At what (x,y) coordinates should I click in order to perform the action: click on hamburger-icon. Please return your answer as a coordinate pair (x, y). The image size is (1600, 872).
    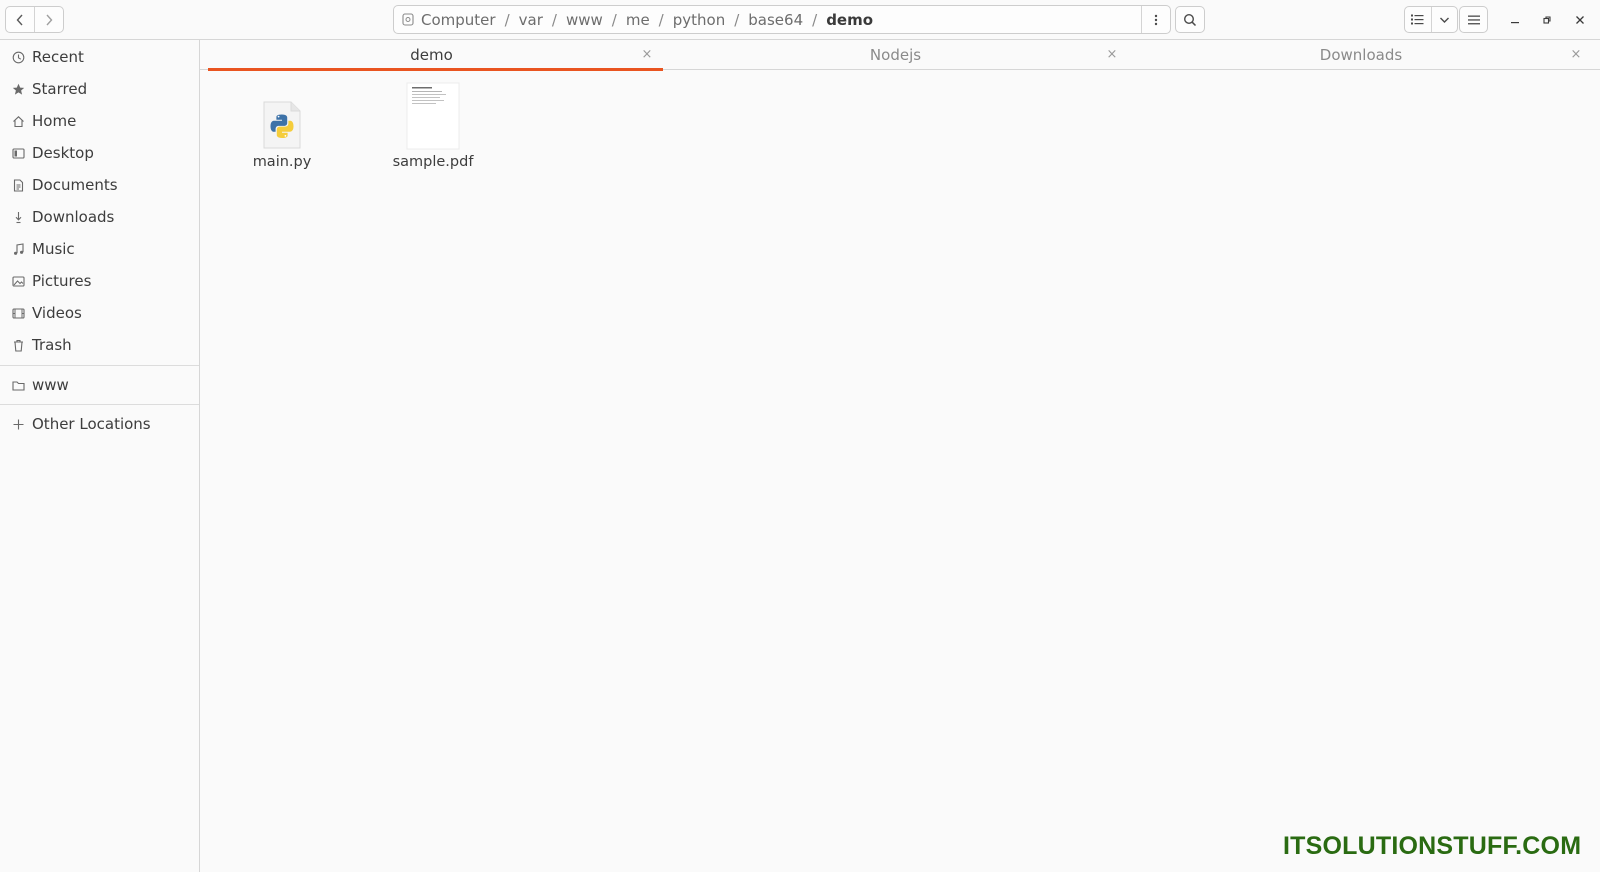
    Looking at the image, I should click on (1473, 19).